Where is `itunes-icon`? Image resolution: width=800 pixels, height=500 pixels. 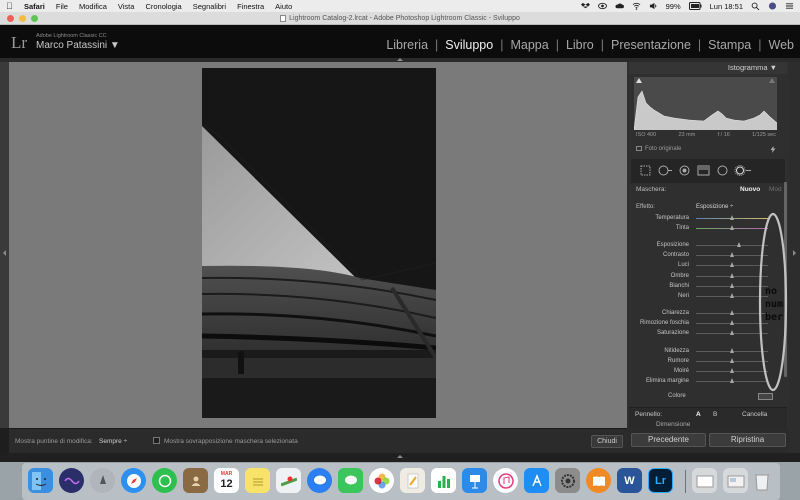 itunes-icon is located at coordinates (505, 480).